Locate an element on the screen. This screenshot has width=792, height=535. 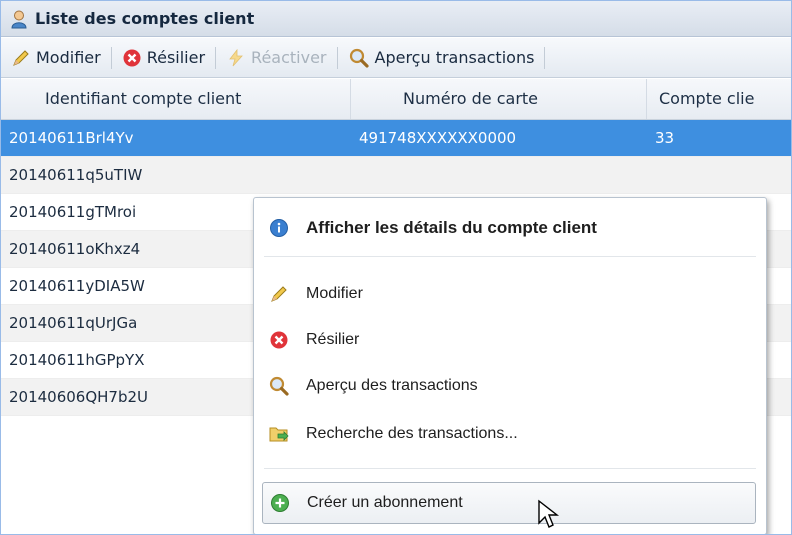
reactivate-label: Réactiver is located at coordinates (289, 57).